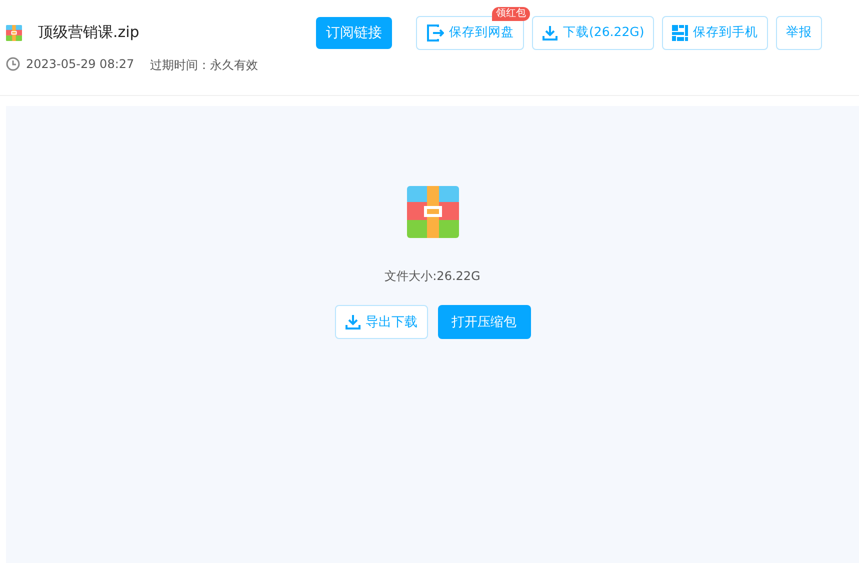  What do you see at coordinates (432, 276) in the screenshot?
I see `file-size: 文件大小:26.22G` at bounding box center [432, 276].